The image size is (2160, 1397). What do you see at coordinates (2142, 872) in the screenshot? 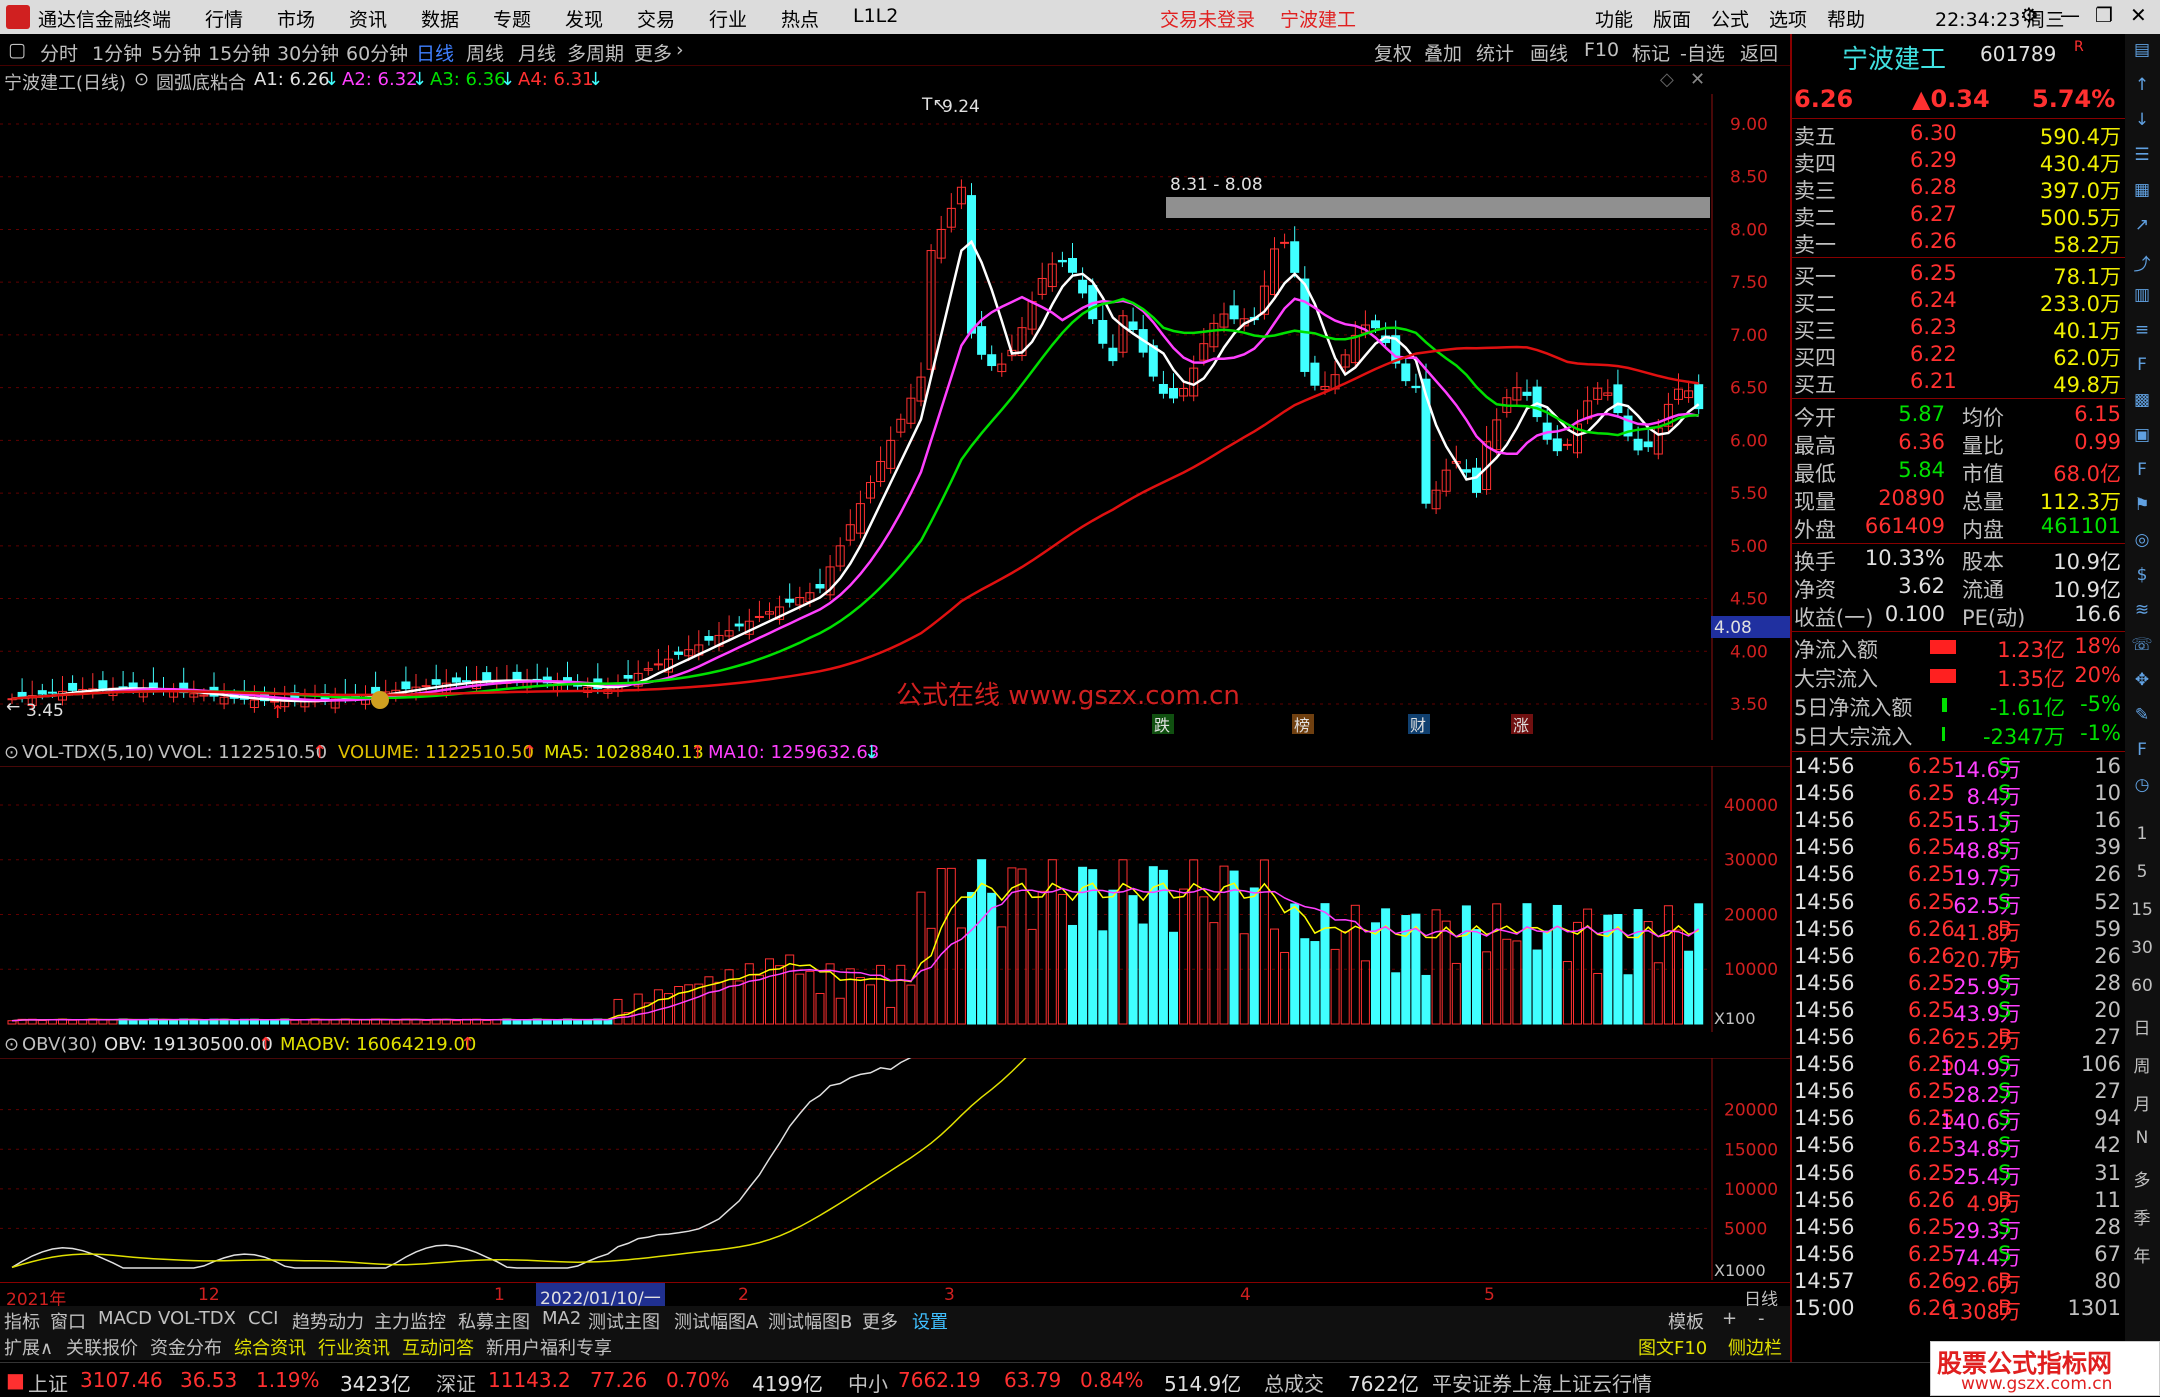
I see `side-period-button: 5` at bounding box center [2142, 872].